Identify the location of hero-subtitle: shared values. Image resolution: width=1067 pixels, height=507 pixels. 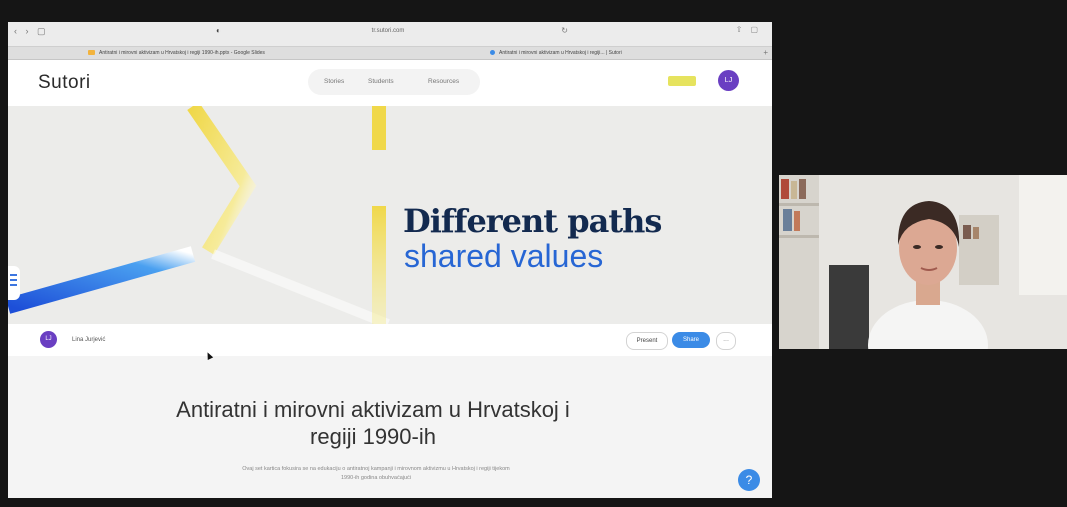
(504, 256).